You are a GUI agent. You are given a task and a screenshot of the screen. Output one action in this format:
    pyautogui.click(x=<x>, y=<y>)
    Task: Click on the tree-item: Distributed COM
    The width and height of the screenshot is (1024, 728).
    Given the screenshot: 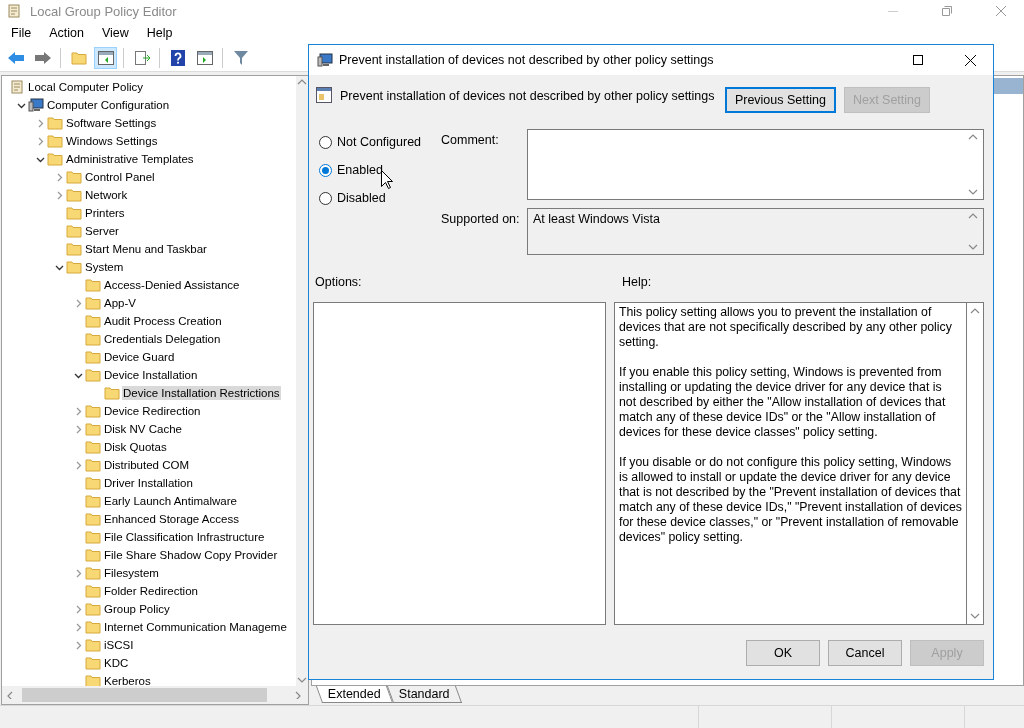 What is the action you would take?
    pyautogui.click(x=146, y=465)
    